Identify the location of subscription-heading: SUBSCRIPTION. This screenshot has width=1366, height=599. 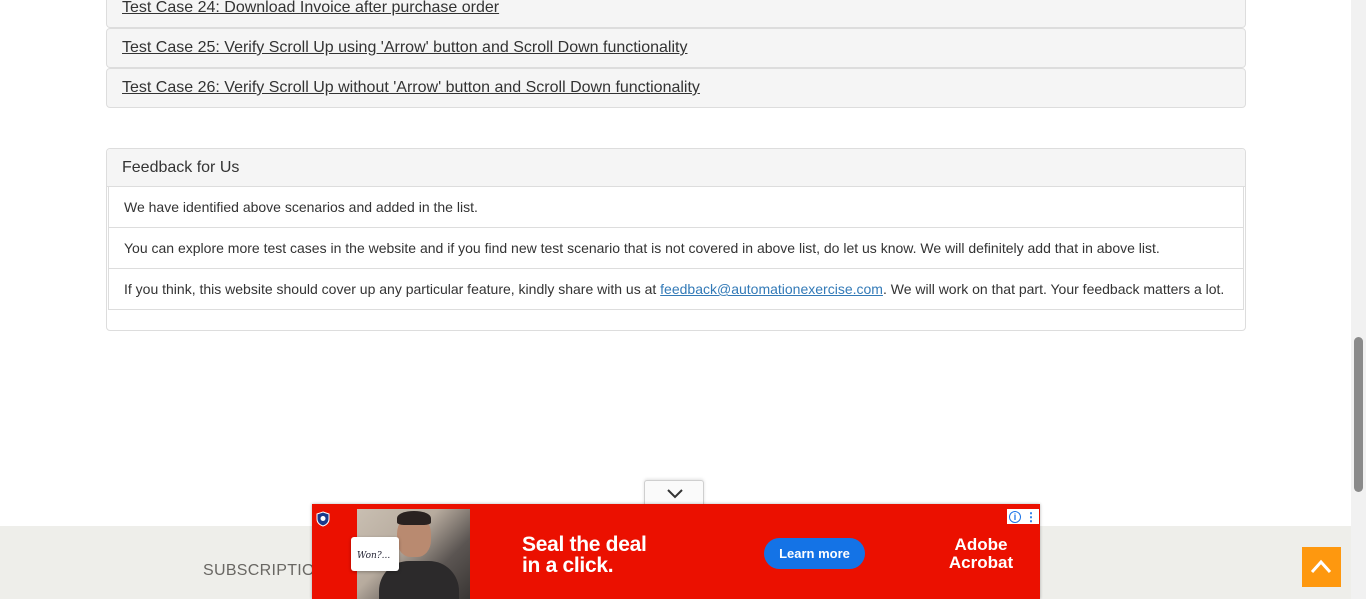
(265, 570).